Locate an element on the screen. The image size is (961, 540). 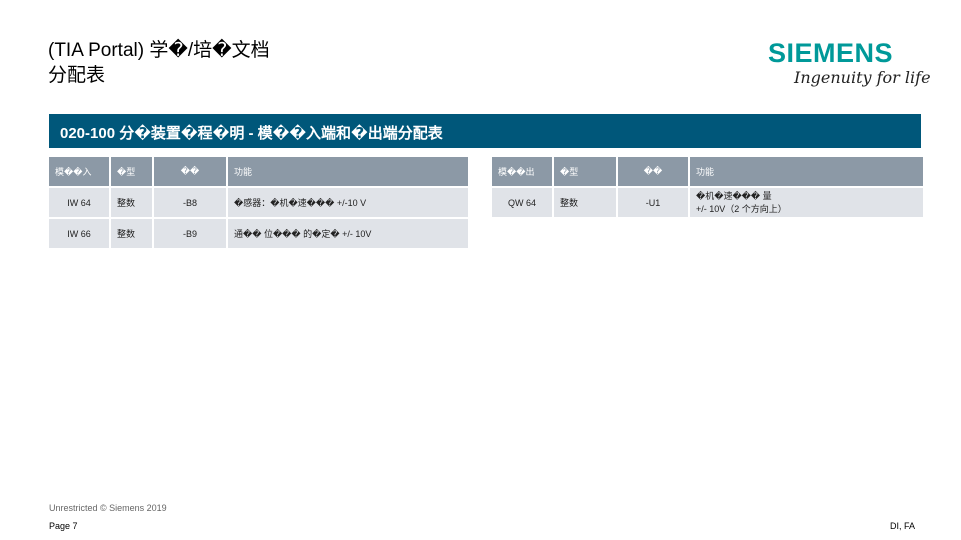
column-header: 模��出 is located at coordinates (522, 172).